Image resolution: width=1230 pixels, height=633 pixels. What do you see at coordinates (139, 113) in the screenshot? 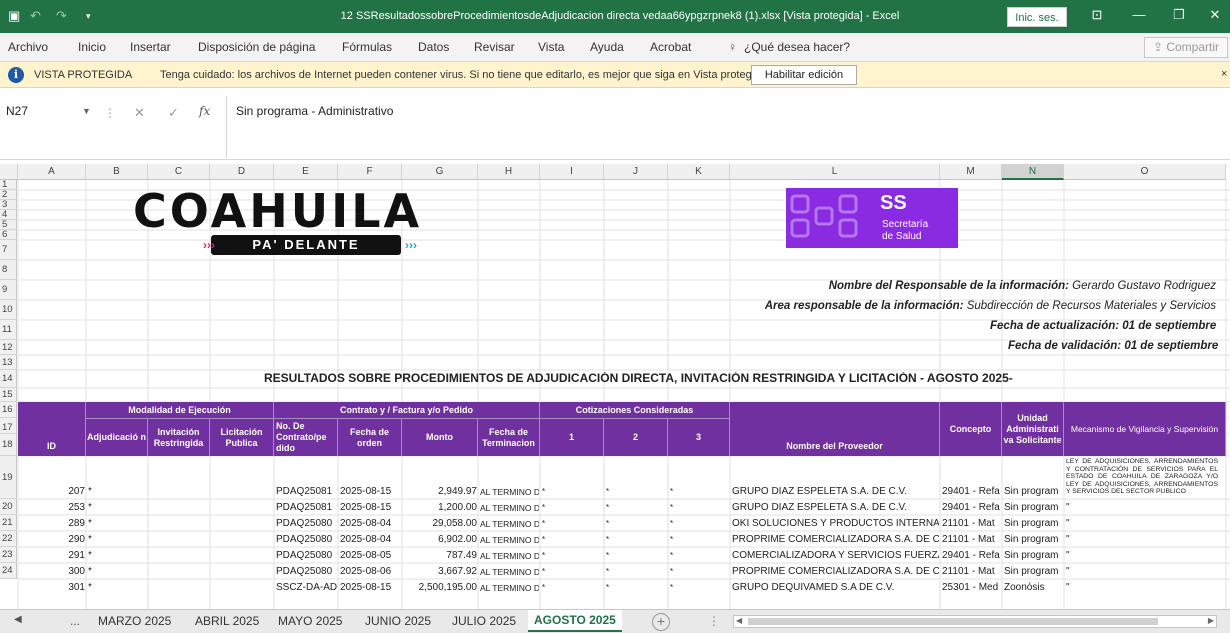
I see `cancel-icon: ✕` at bounding box center [139, 113].